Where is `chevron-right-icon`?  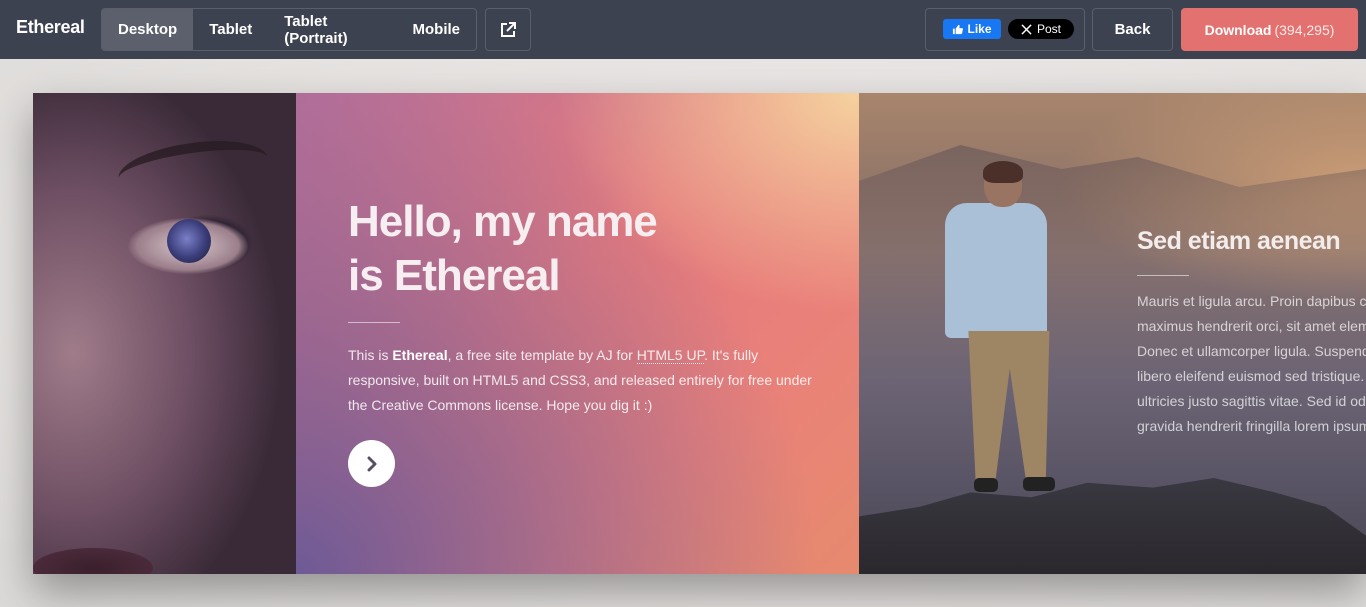
chevron-right-icon is located at coordinates (371, 463).